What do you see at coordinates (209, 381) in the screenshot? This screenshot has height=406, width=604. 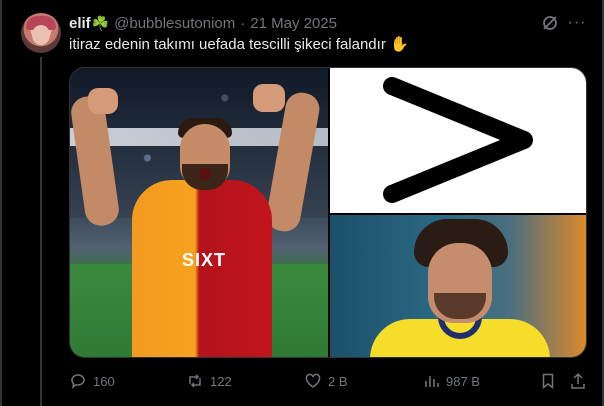 I see `repost-button: 122` at bounding box center [209, 381].